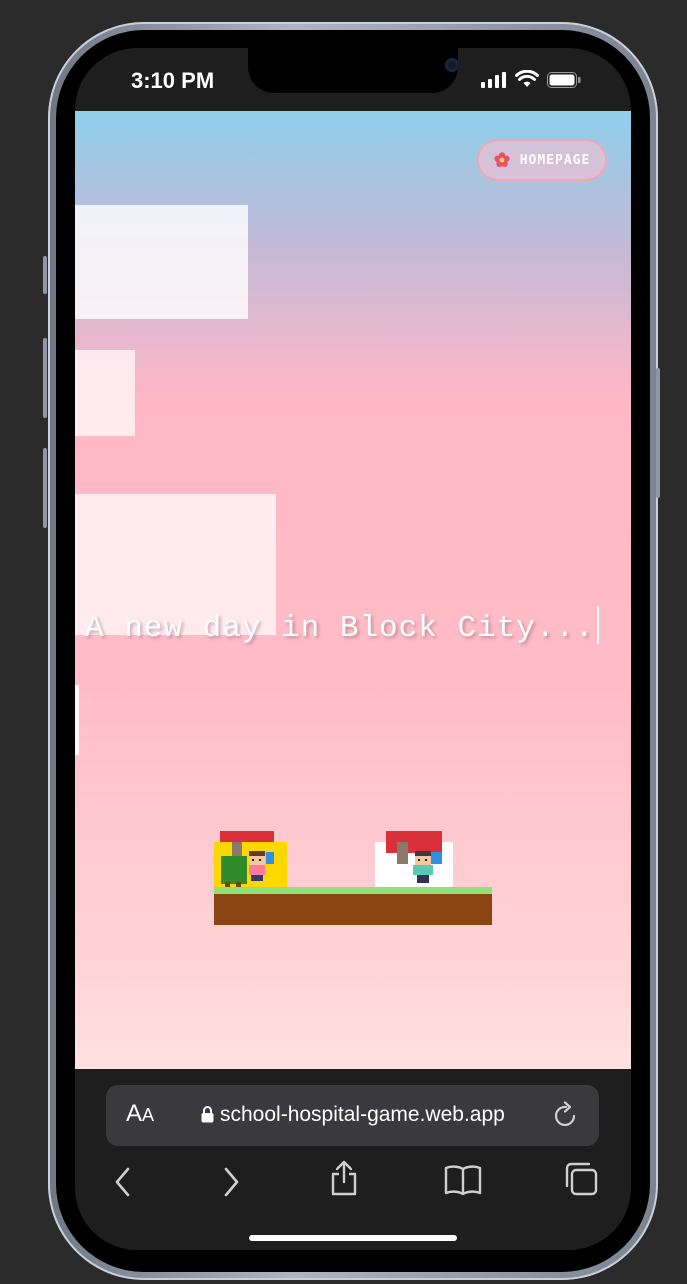 The image size is (687, 1284). Describe the element at coordinates (270, 858) in the screenshot. I see `school-window` at that location.